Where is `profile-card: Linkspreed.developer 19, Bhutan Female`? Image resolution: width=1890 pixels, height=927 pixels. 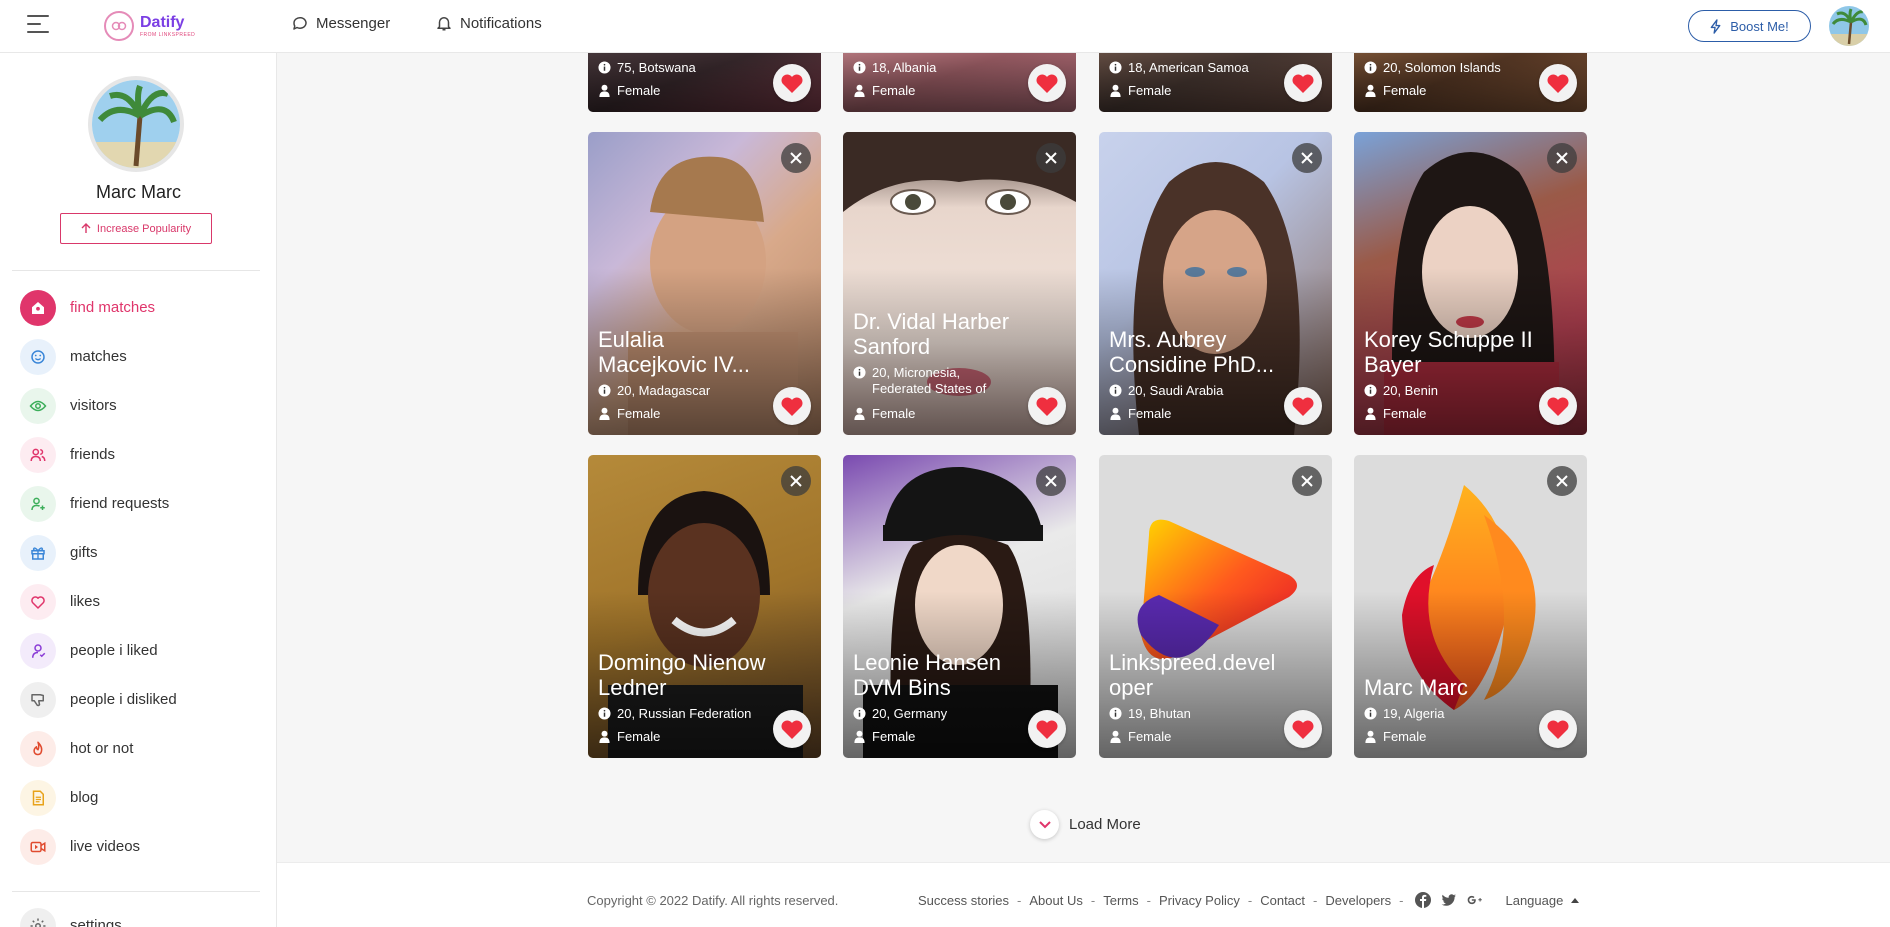 profile-card: Linkspreed.developer 19, Bhutan Female is located at coordinates (1215, 606).